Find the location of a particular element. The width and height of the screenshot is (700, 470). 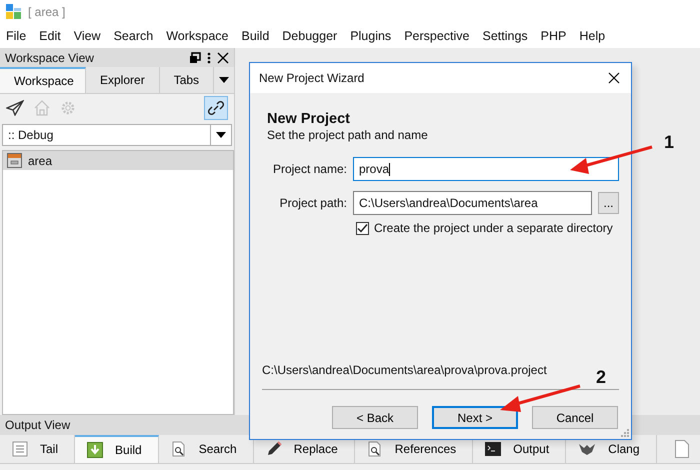

terminal-icon is located at coordinates (493, 449).